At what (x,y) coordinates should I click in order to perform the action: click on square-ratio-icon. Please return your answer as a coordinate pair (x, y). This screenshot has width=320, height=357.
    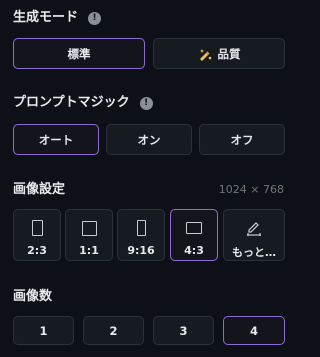
    Looking at the image, I should click on (89, 228).